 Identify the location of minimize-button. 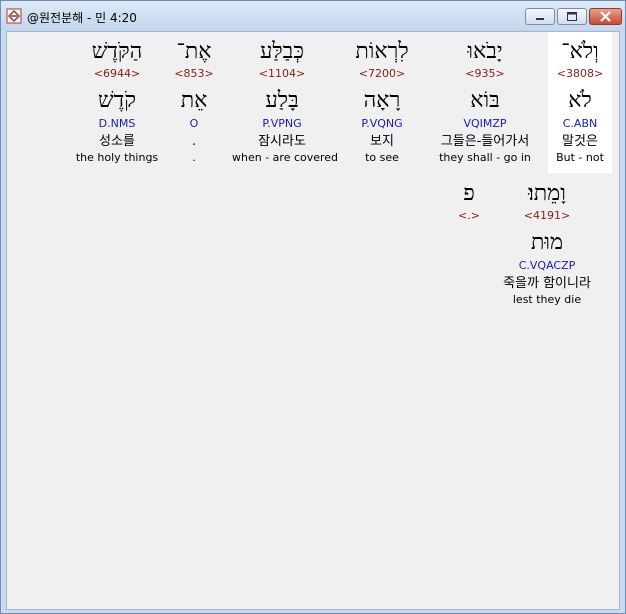
(540, 16).